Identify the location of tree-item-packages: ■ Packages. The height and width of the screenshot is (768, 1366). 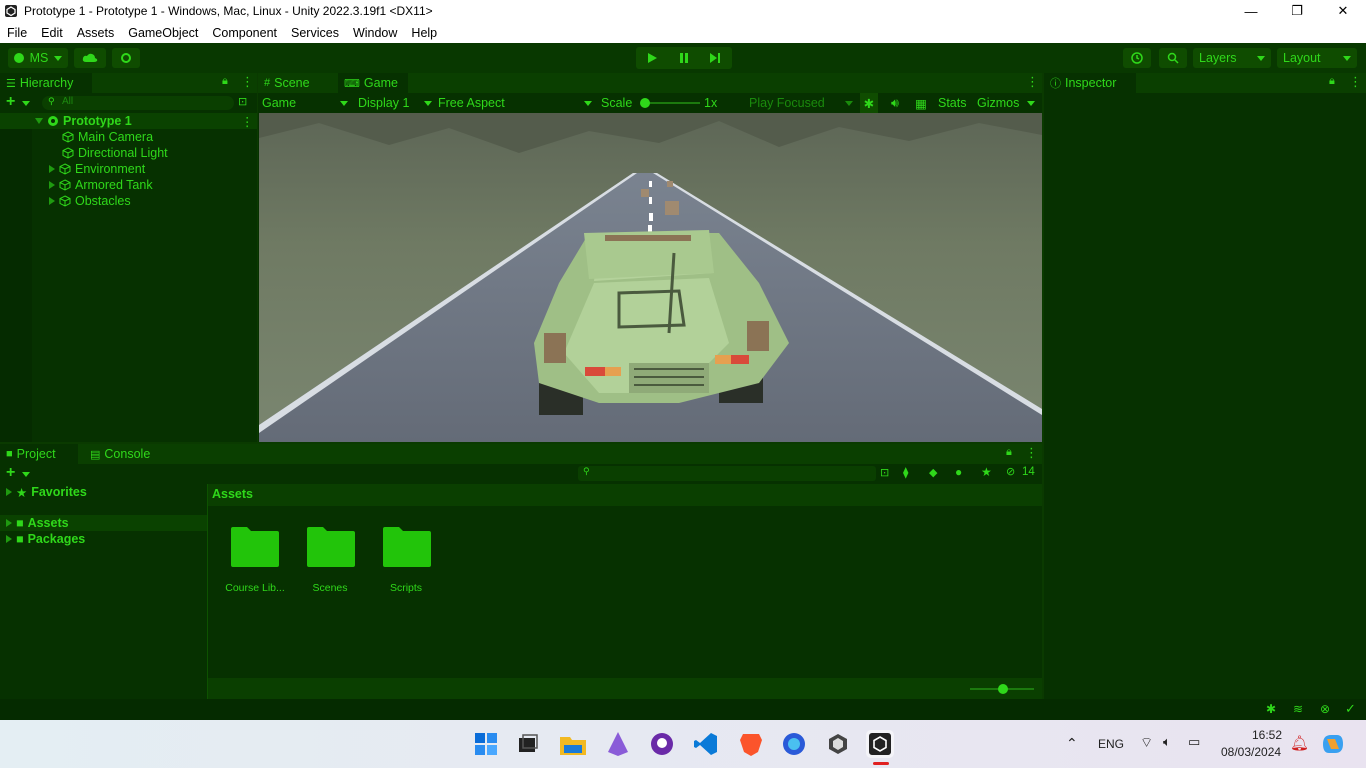
(45, 539).